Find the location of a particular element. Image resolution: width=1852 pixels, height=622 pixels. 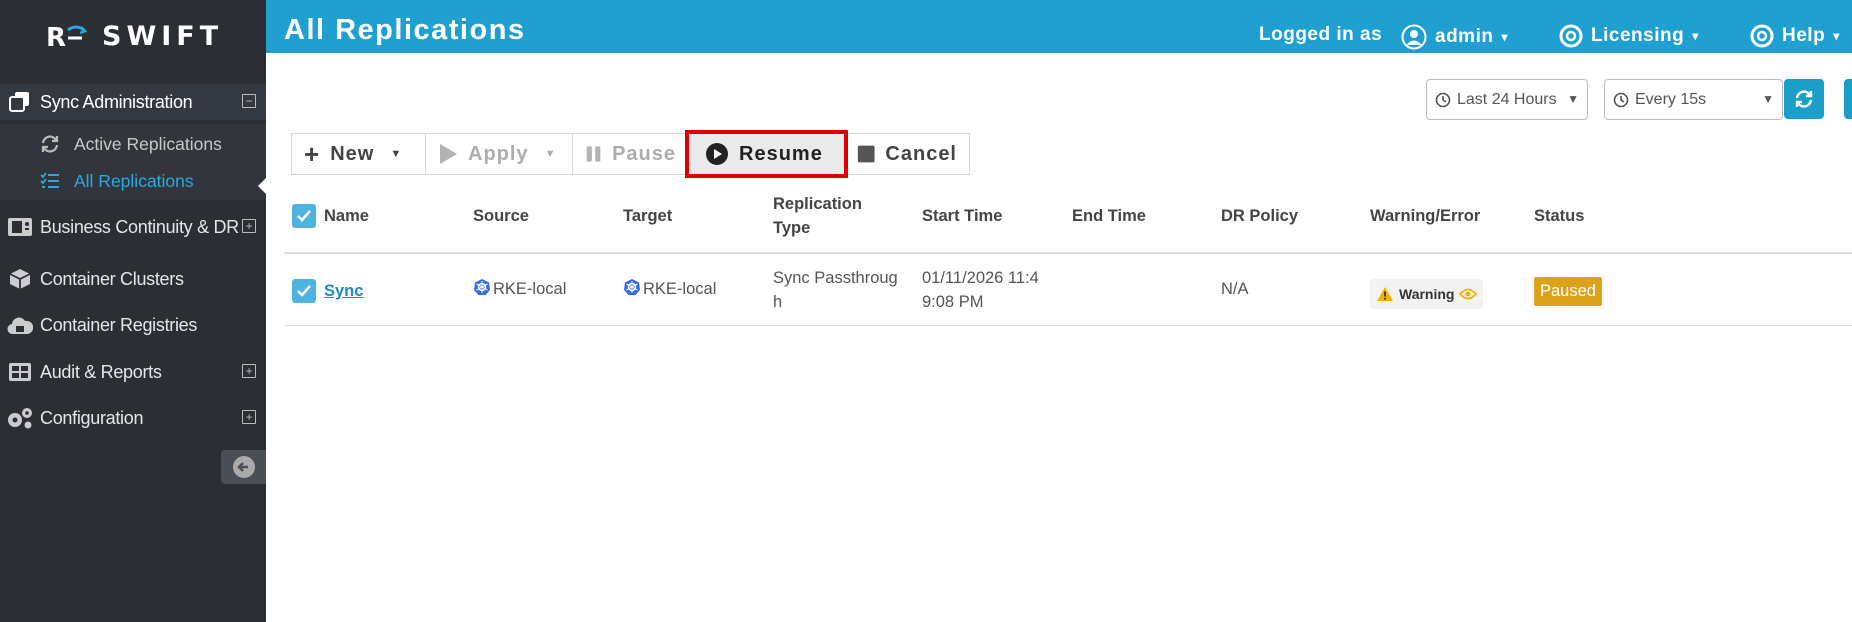

new-label: New is located at coordinates (352, 153).